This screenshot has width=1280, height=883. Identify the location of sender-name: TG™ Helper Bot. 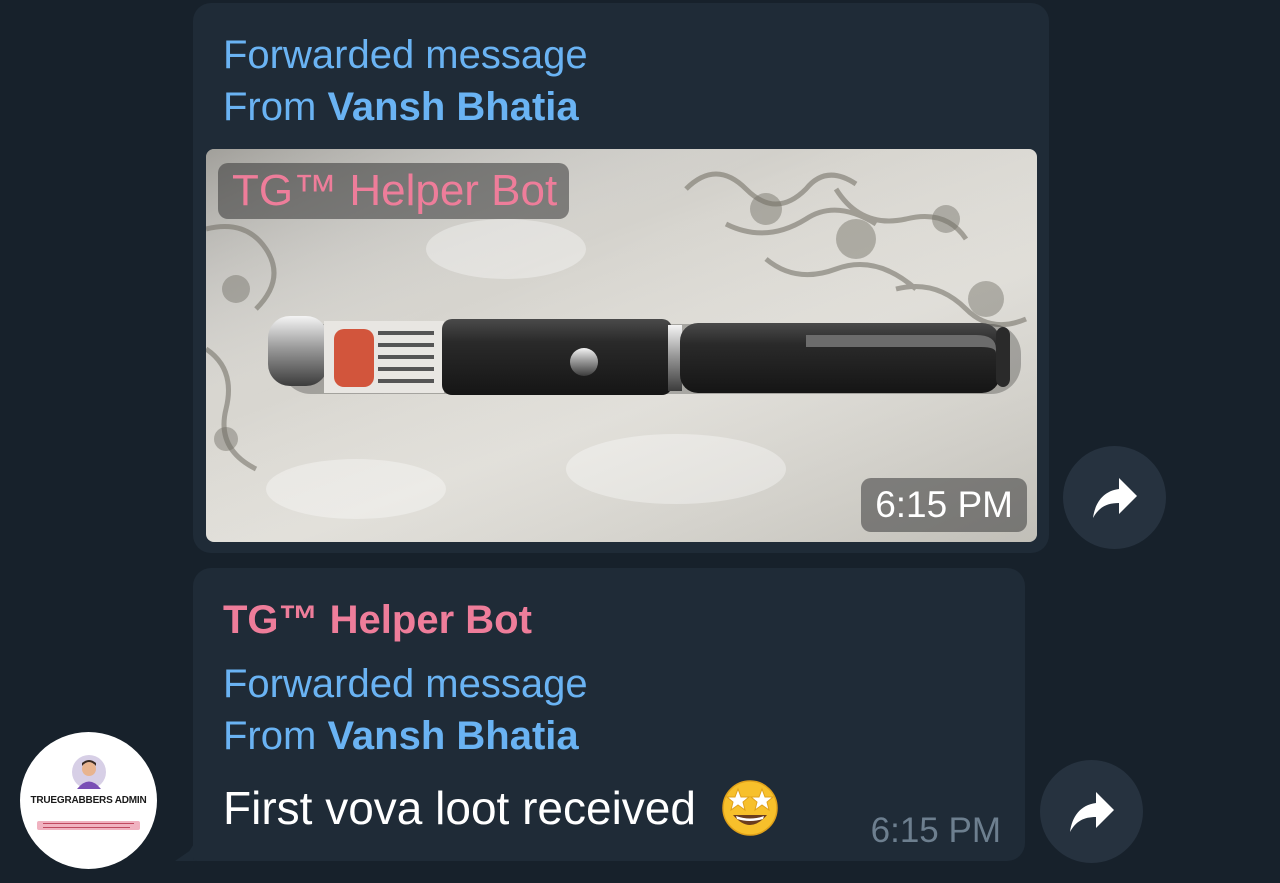
(377, 620).